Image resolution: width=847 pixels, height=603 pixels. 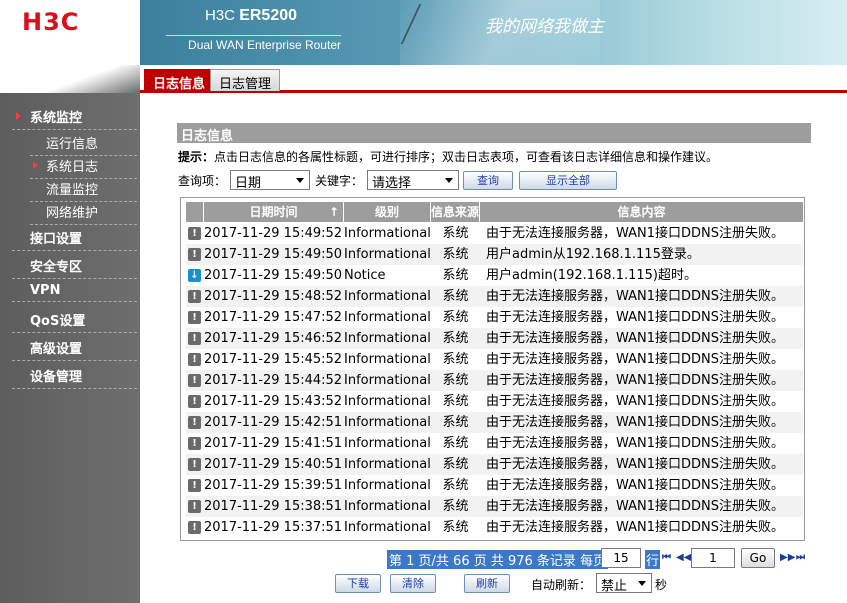 I want to click on sidebar-item-network-maintenance: 网络维护, so click(x=83, y=212).